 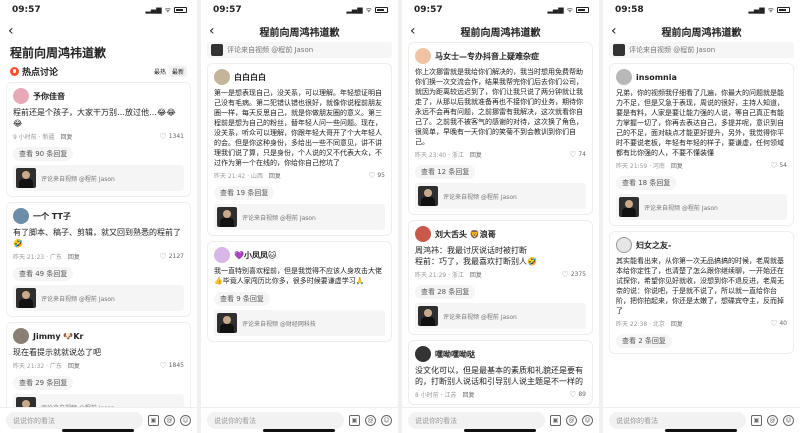 What do you see at coordinates (701, 245) in the screenshot?
I see `comment-user: 妇女之友-` at bounding box center [701, 245].